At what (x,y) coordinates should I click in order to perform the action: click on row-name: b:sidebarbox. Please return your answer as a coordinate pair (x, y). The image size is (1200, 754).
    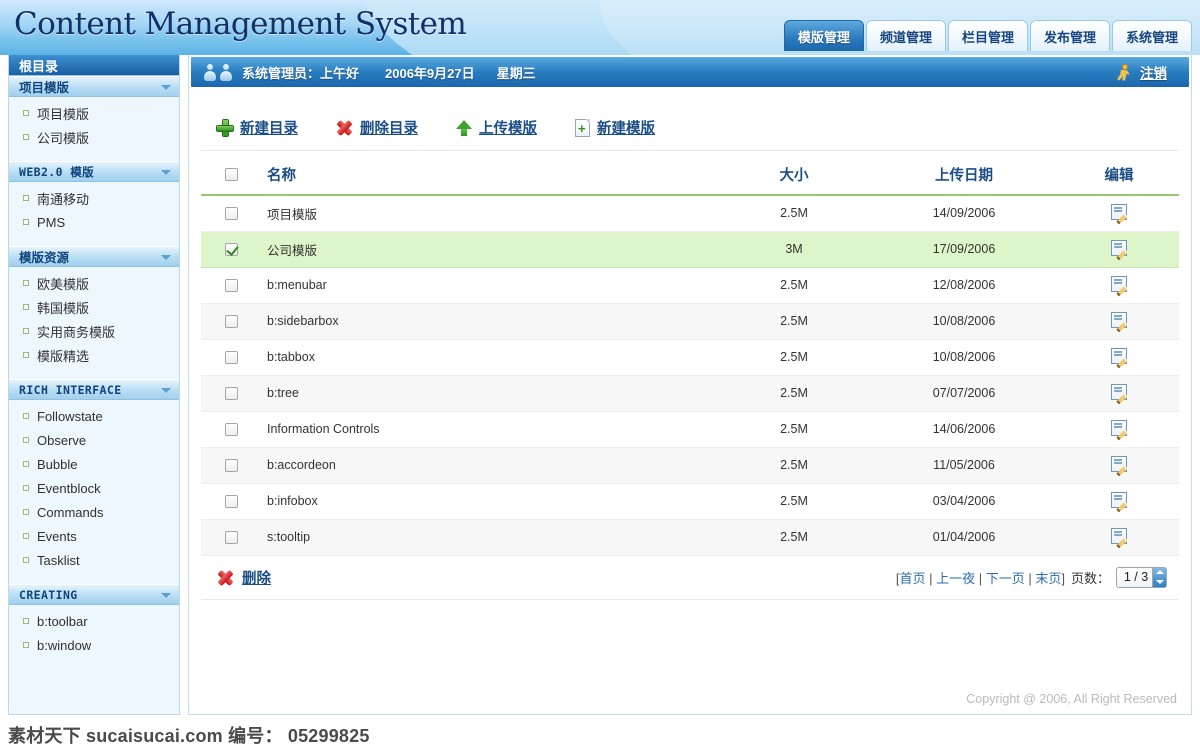
    Looking at the image, I should click on (485, 321).